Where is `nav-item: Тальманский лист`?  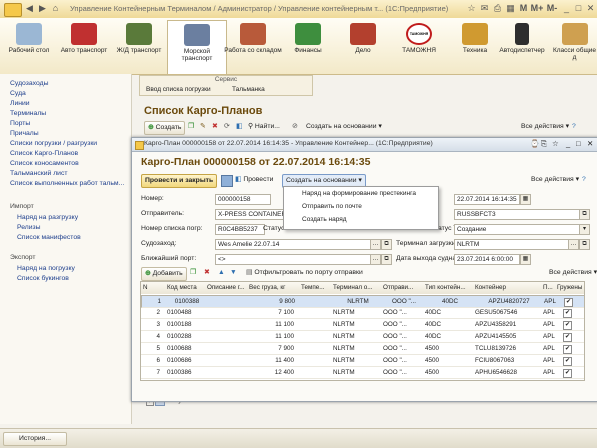 nav-item: Тальманский лист is located at coordinates (38, 173).